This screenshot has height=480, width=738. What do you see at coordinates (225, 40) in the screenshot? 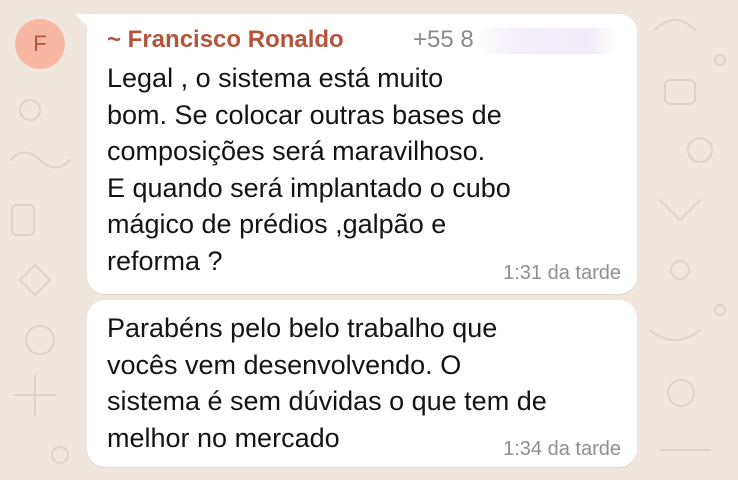
I see `sender-name: ~ Francisco Ronaldo` at bounding box center [225, 40].